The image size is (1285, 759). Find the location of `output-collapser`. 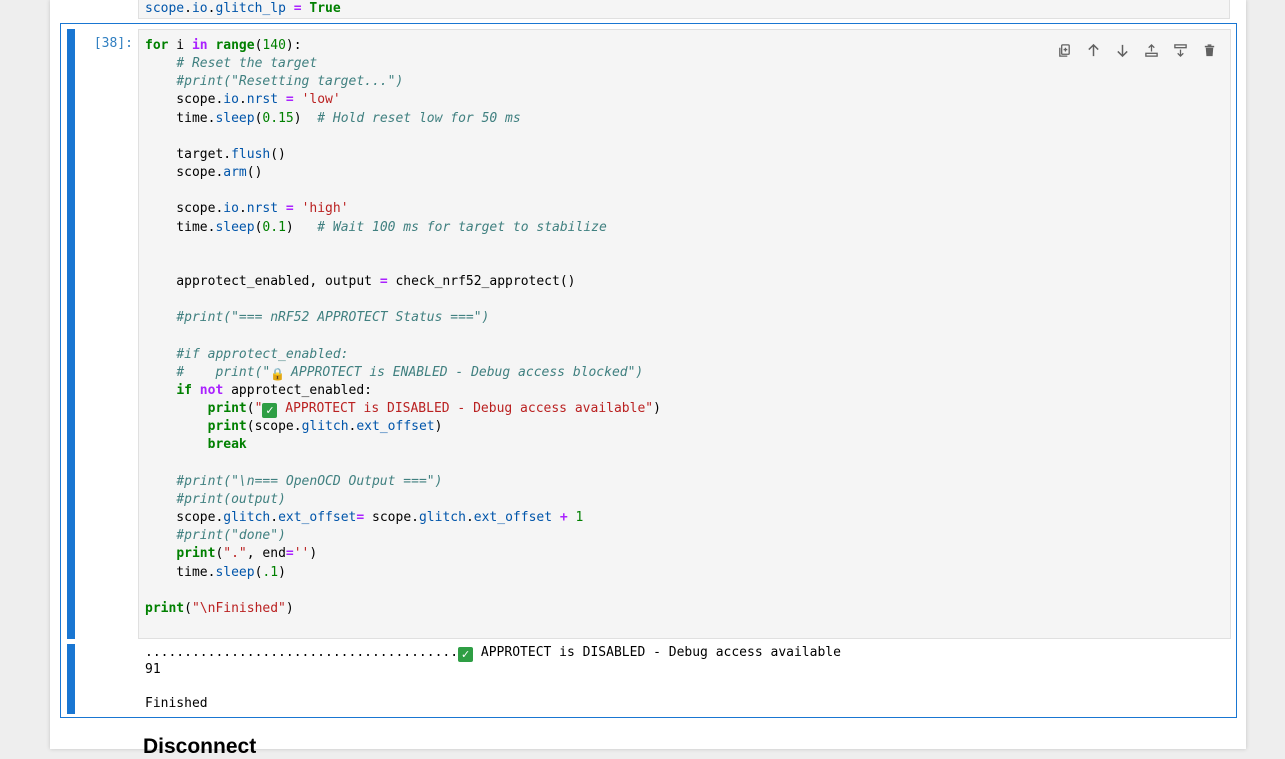

output-collapser is located at coordinates (71, 679).